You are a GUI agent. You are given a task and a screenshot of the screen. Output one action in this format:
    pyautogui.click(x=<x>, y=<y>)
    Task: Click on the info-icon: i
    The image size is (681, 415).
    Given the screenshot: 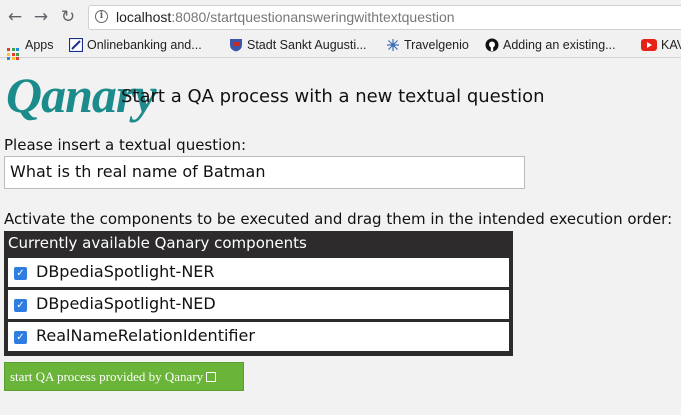 What is the action you would take?
    pyautogui.click(x=101, y=16)
    